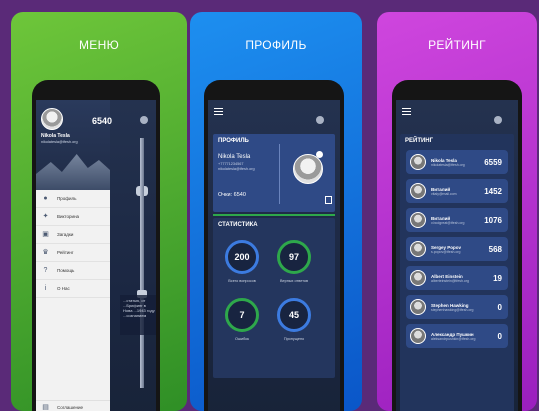 Image resolution: width=539 pixels, height=411 pixels. I want to click on menu-item-rating: ♛ Рейтинг, so click(73, 253).